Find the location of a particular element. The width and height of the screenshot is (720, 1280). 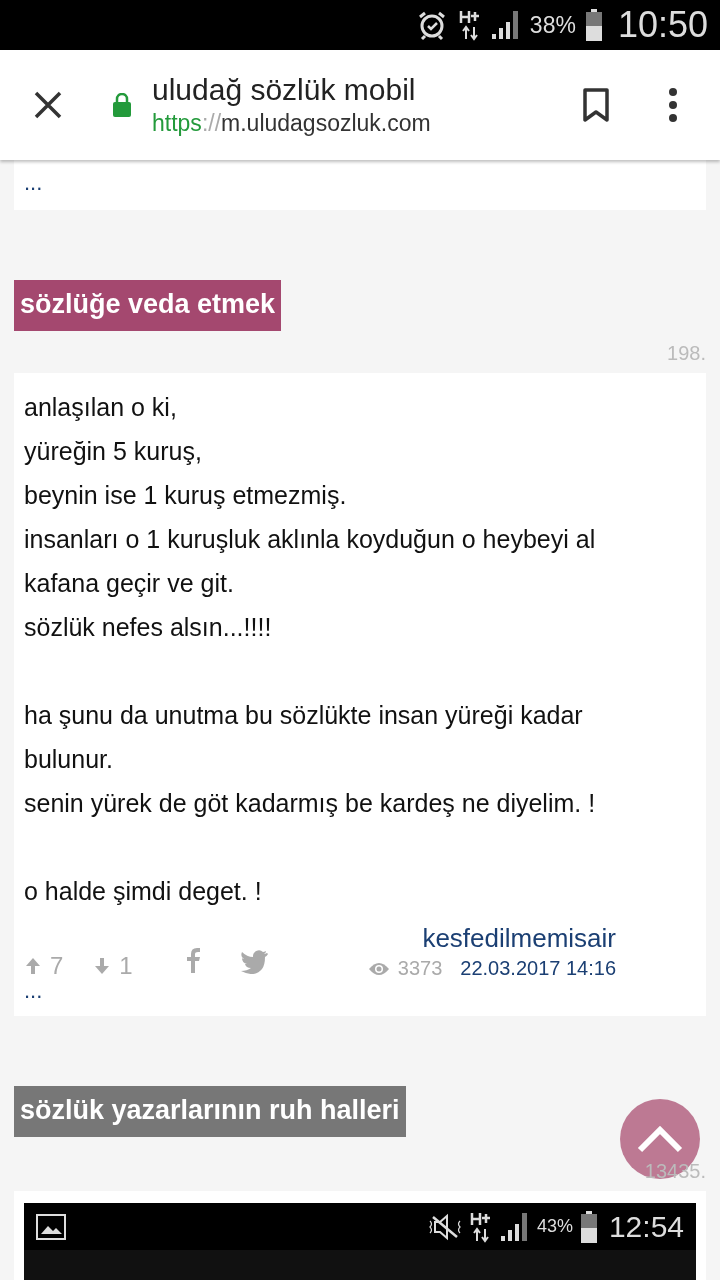

close-icon is located at coordinates (48, 105).